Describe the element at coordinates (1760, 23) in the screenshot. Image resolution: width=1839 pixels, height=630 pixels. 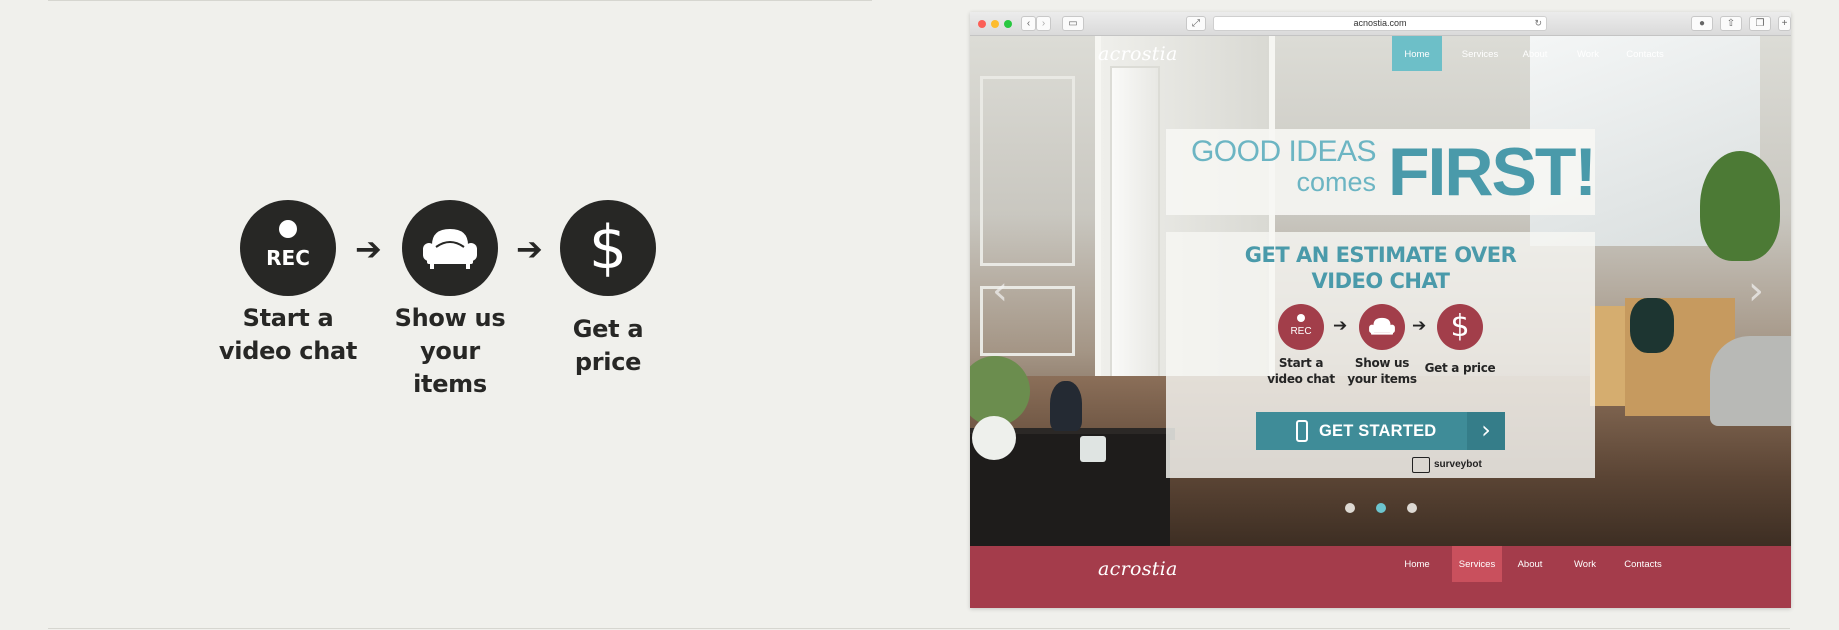
I see `tabs-icon: ❐` at that location.